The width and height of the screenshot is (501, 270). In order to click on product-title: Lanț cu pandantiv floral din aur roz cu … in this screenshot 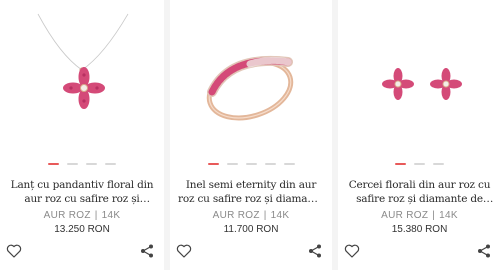, I will do `click(82, 192)`.